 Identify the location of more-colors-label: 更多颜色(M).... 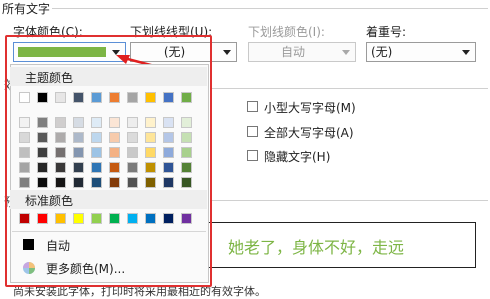
(86, 269).